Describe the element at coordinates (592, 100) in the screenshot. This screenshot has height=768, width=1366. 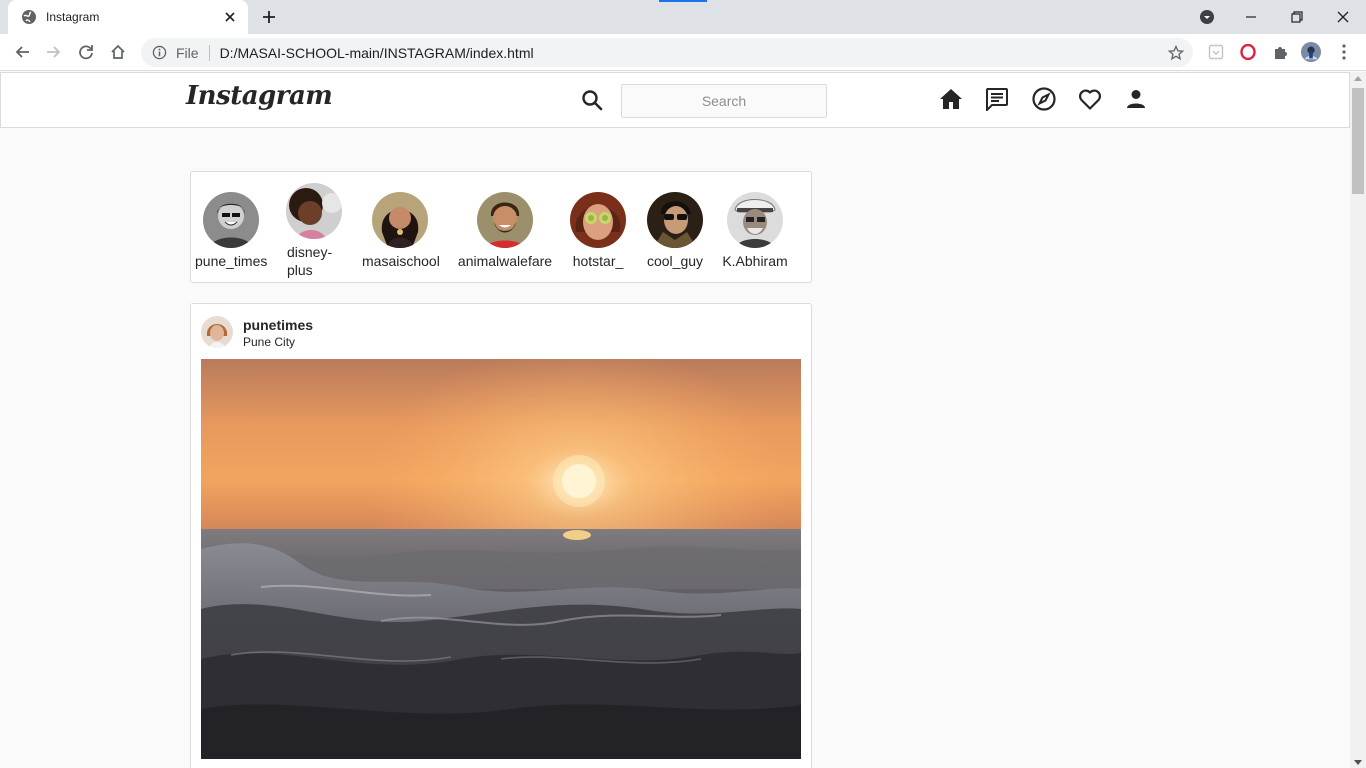
I see `search-icon` at that location.